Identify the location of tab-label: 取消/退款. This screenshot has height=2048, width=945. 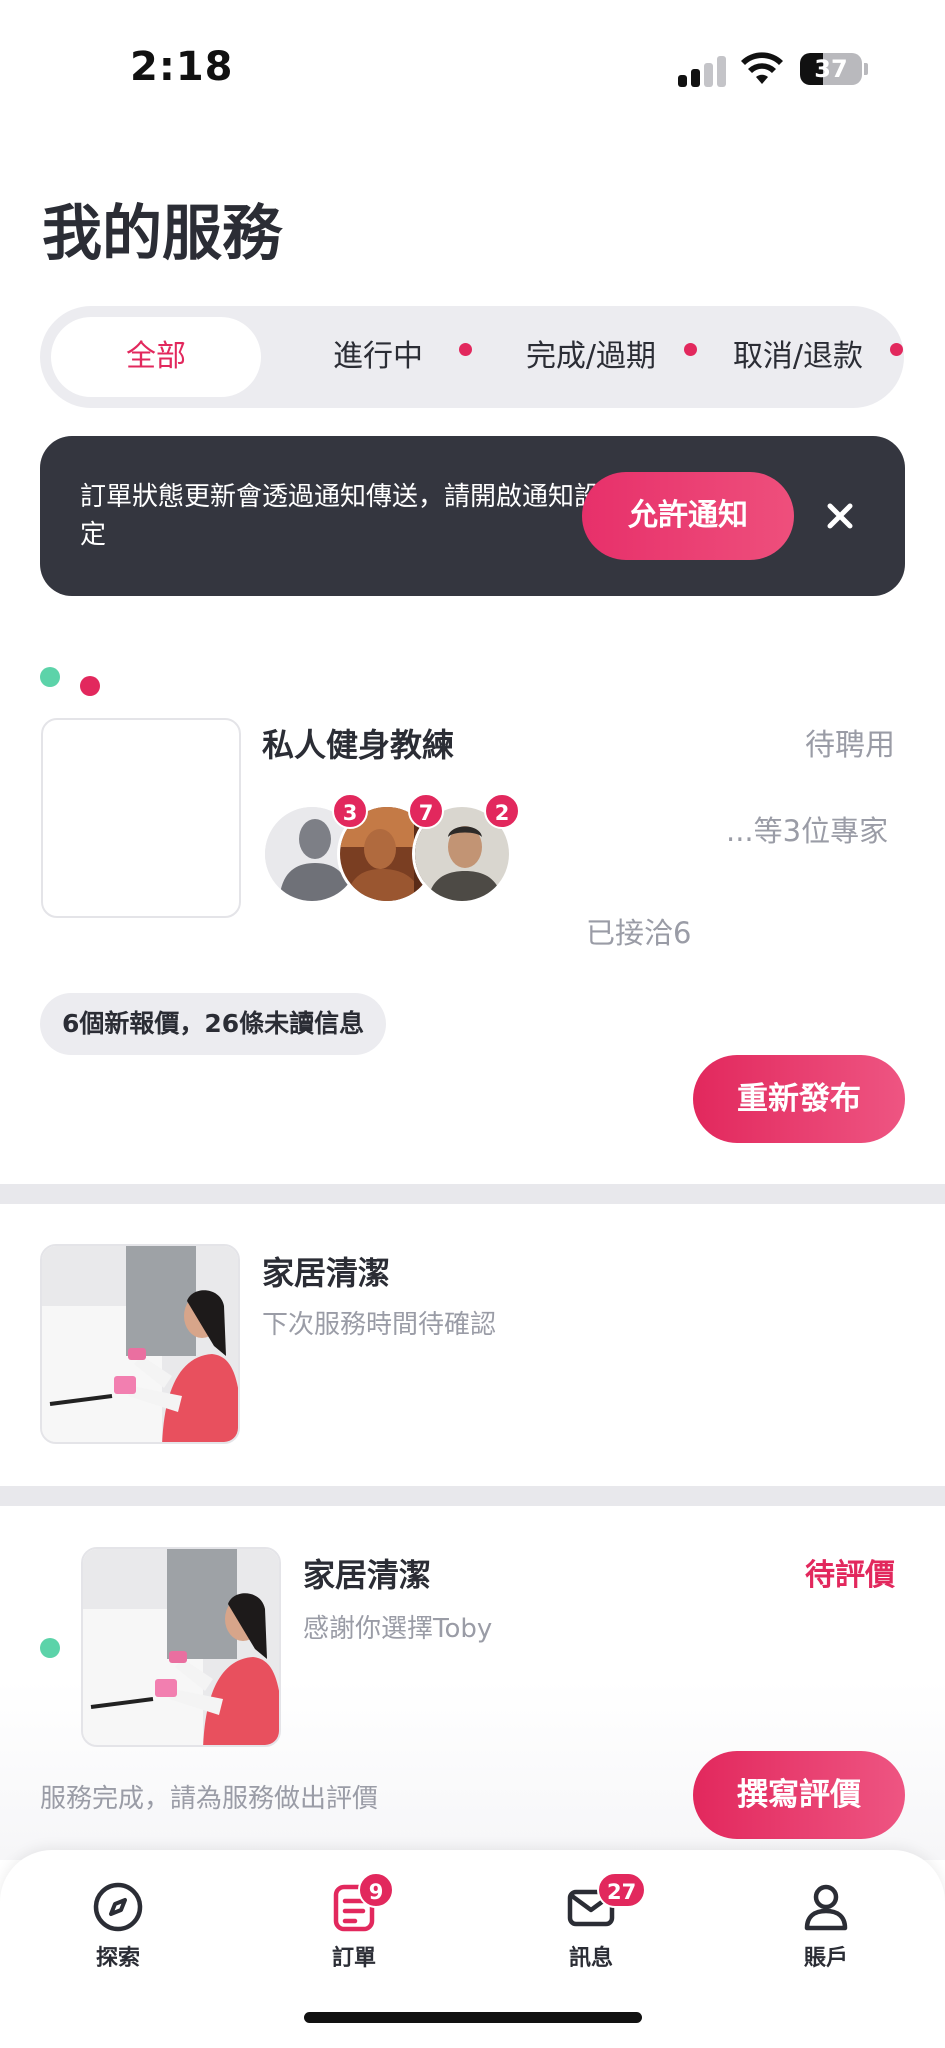
(798, 356).